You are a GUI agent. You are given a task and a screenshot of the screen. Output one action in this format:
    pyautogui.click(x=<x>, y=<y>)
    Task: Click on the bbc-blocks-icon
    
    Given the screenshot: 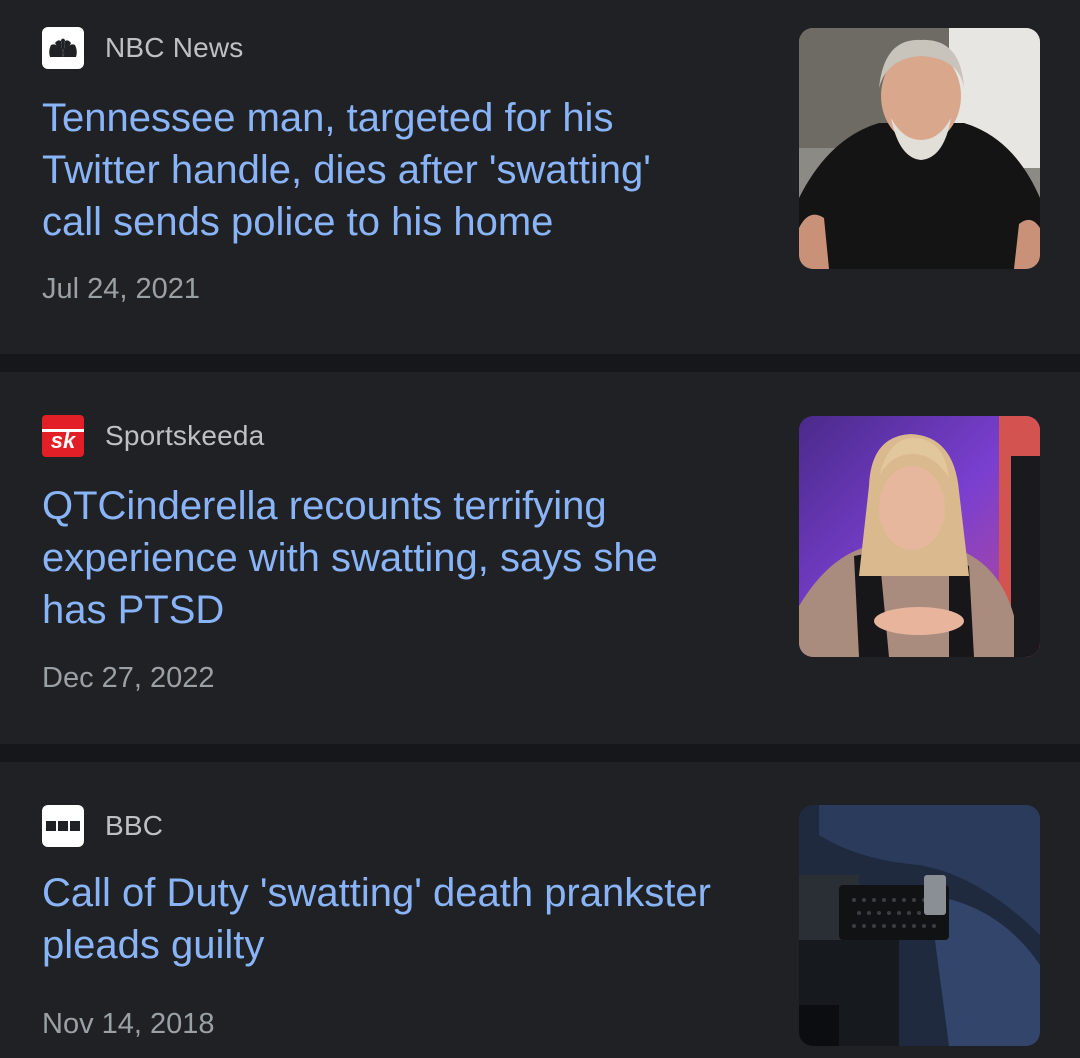 What is the action you would take?
    pyautogui.click(x=63, y=826)
    